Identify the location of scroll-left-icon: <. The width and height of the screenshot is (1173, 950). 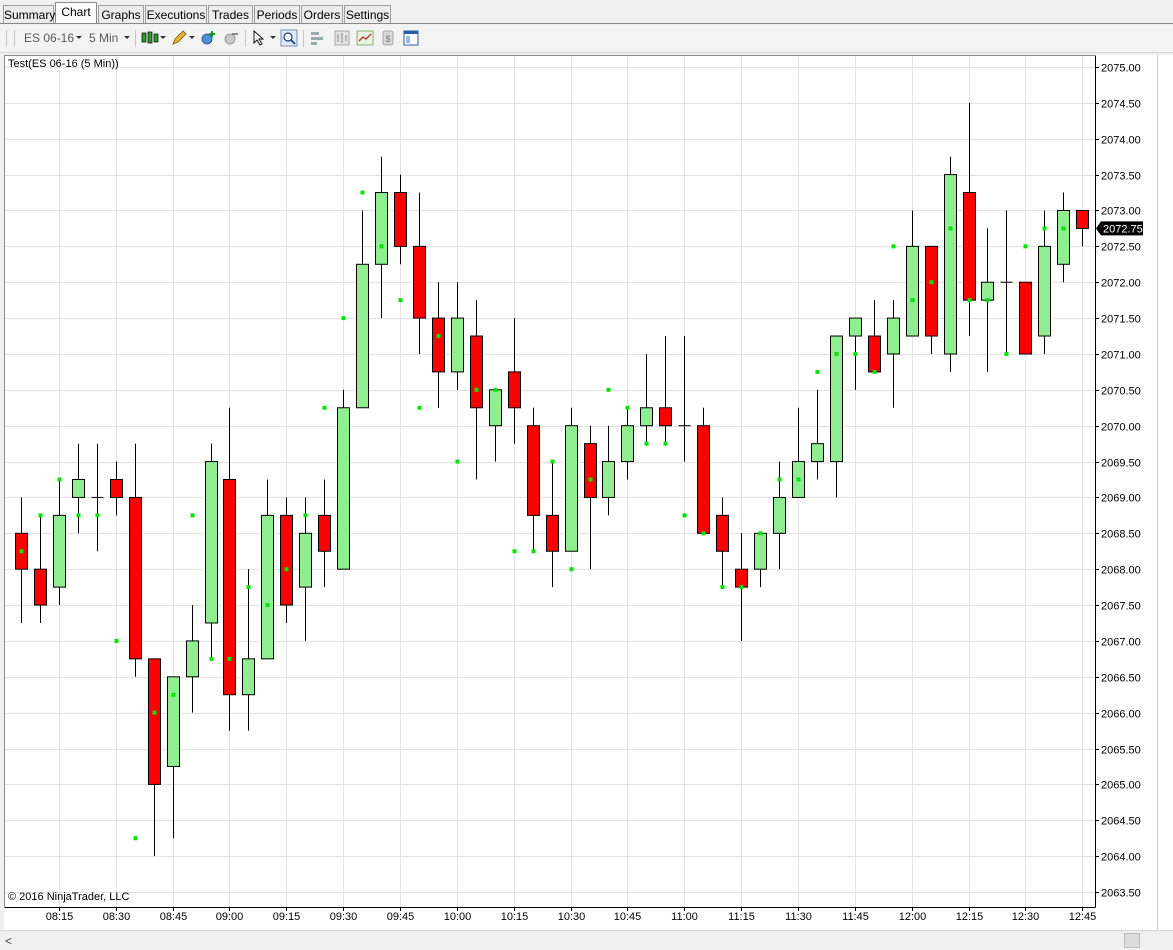
(8, 941).